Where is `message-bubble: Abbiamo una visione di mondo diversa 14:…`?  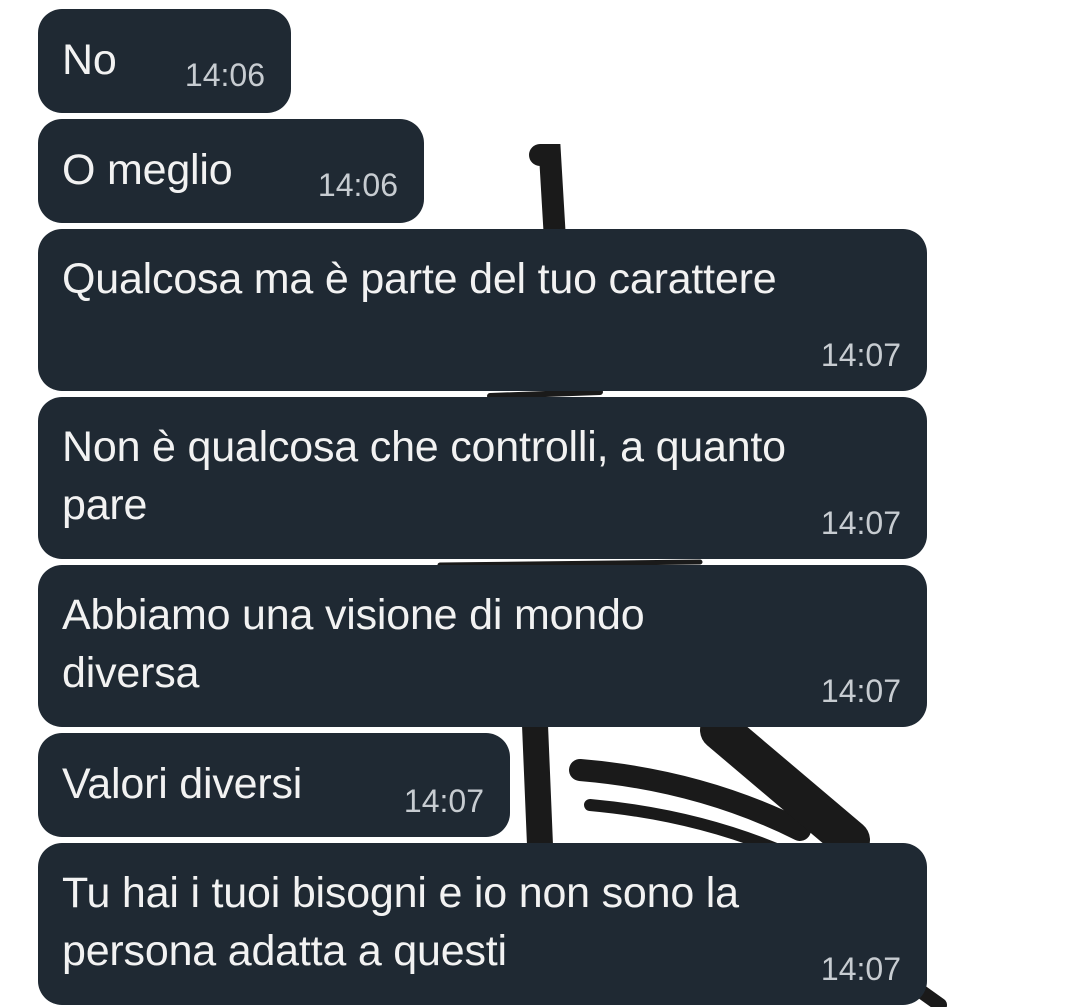
message-bubble: Abbiamo una visione di mondo diversa 14:… is located at coordinates (482, 646).